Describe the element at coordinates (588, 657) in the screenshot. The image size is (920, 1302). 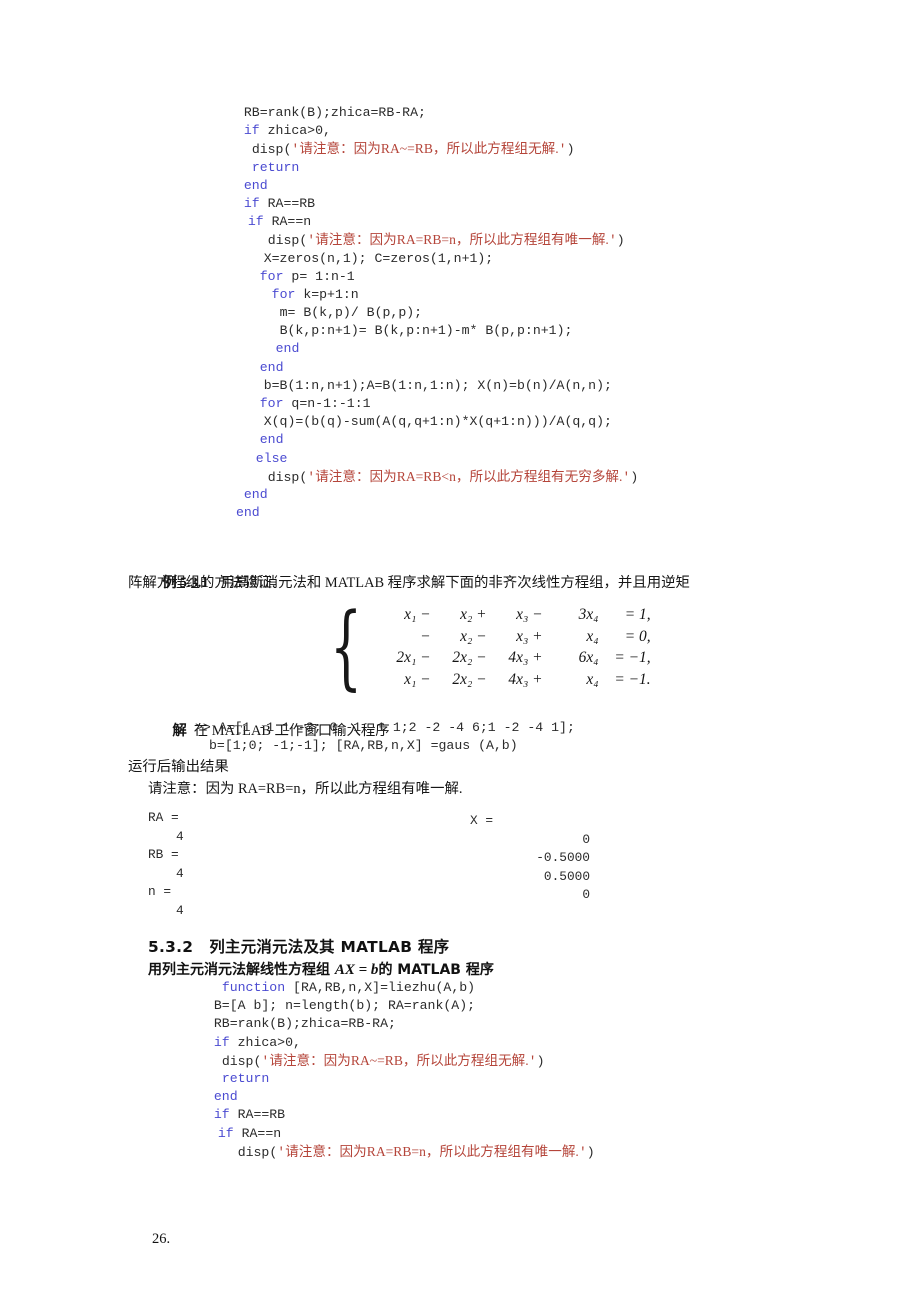
I see `equation-term: 6x₄` at that location.